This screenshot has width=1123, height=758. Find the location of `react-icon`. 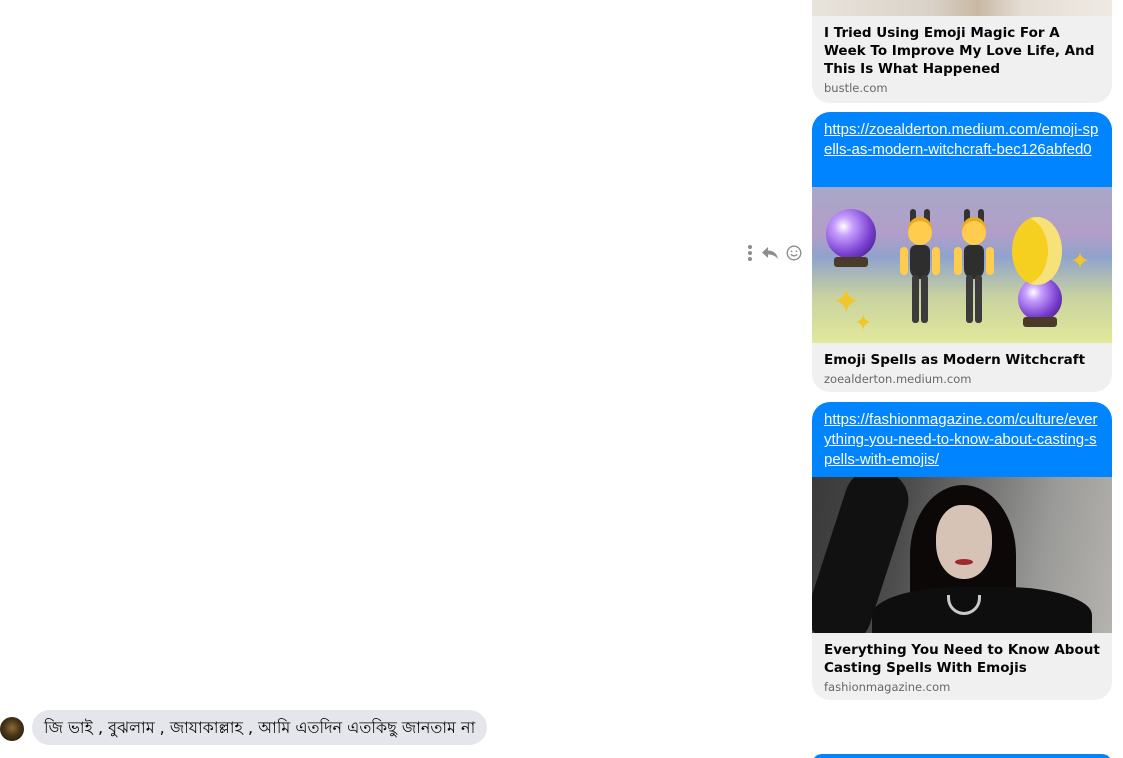

react-icon is located at coordinates (794, 253).